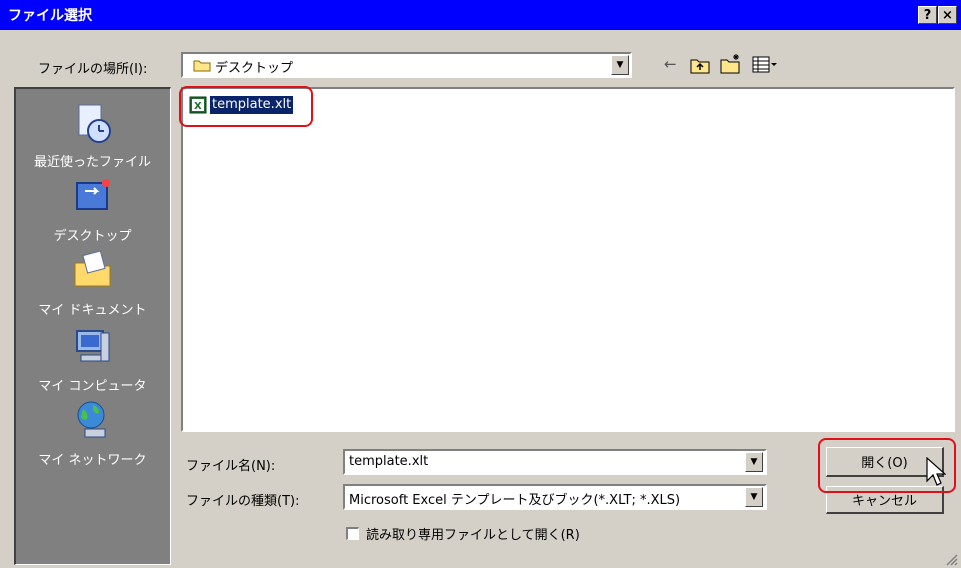 The width and height of the screenshot is (961, 568). What do you see at coordinates (389, 461) in the screenshot?
I see `filename-value: template.xlt` at bounding box center [389, 461].